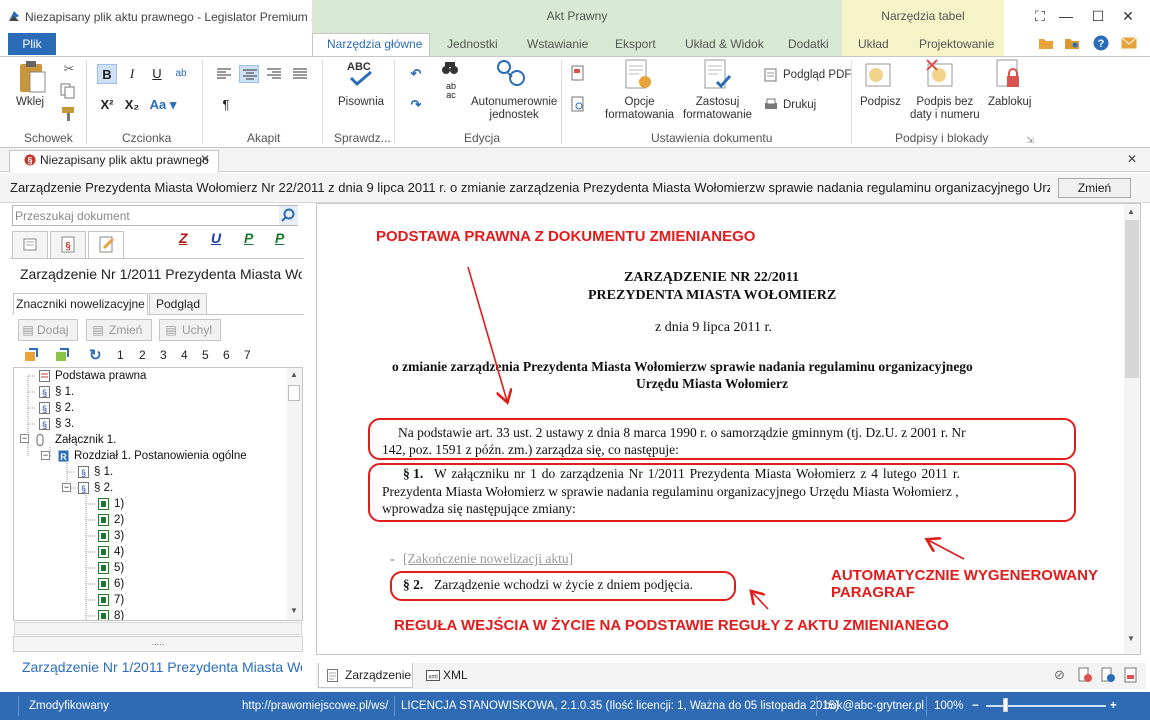 Image resolution: width=1150 pixels, height=720 pixels. What do you see at coordinates (119, 330) in the screenshot?
I see `change-button: ▤ Zmień` at bounding box center [119, 330].